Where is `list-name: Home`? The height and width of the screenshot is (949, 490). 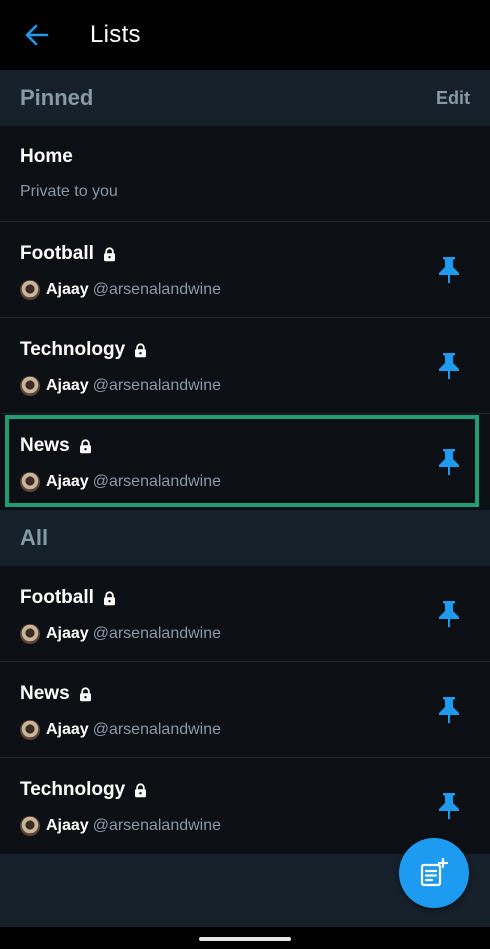 list-name: Home is located at coordinates (46, 156).